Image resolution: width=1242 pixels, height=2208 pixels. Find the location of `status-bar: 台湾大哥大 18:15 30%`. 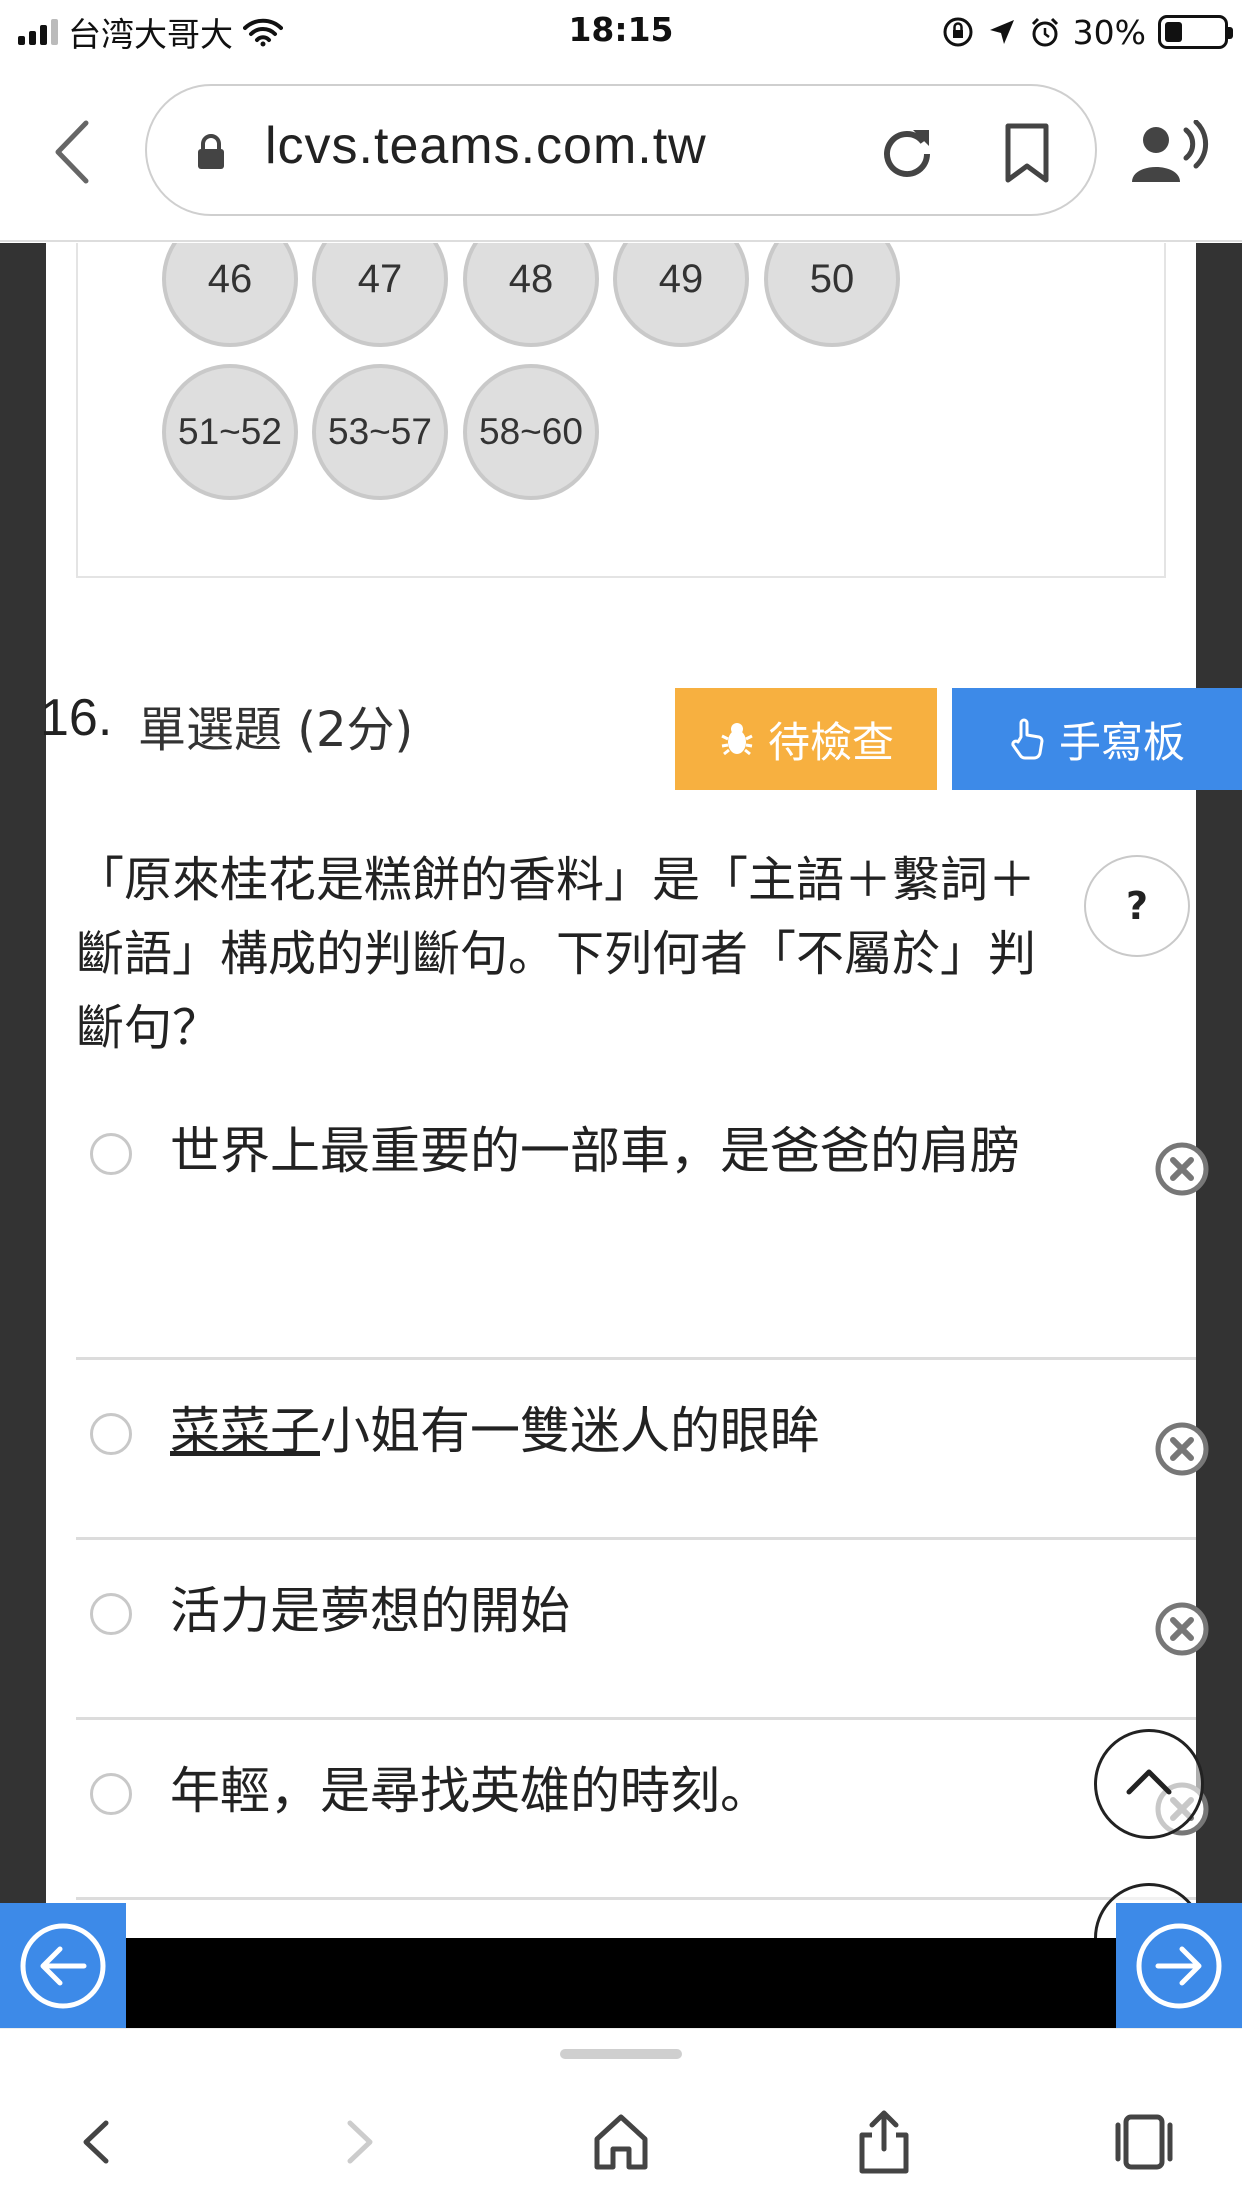

status-bar: 台湾大哥大 18:15 30% is located at coordinates (621, 31).